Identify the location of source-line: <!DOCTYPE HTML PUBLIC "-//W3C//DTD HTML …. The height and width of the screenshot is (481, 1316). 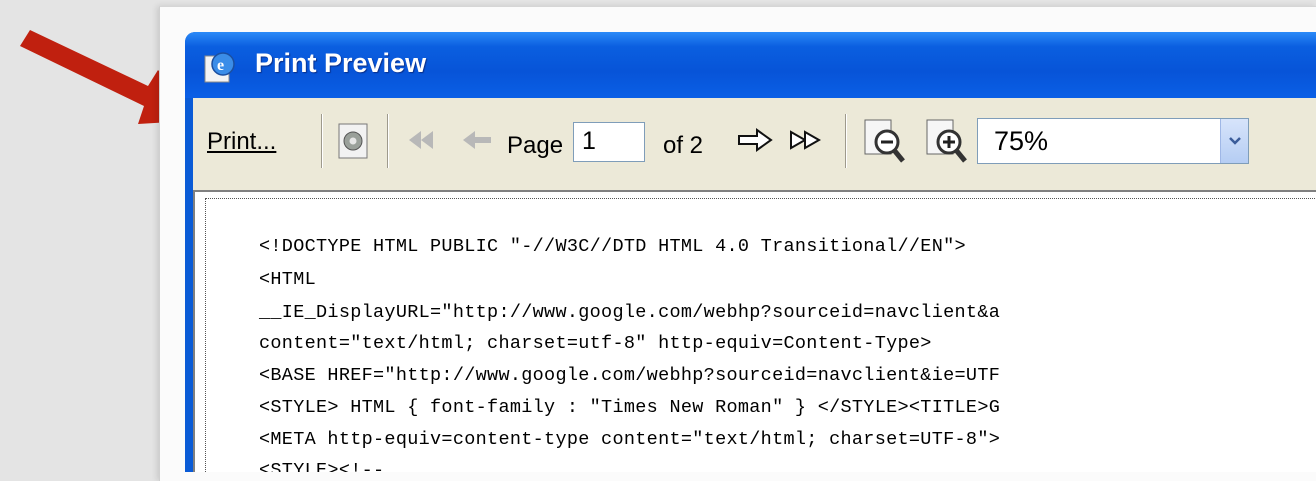
(612, 246).